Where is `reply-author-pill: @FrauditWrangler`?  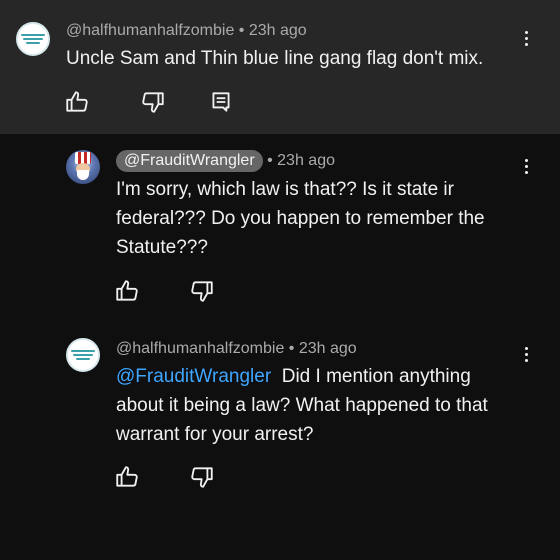 reply-author-pill: @FrauditWrangler is located at coordinates (189, 161).